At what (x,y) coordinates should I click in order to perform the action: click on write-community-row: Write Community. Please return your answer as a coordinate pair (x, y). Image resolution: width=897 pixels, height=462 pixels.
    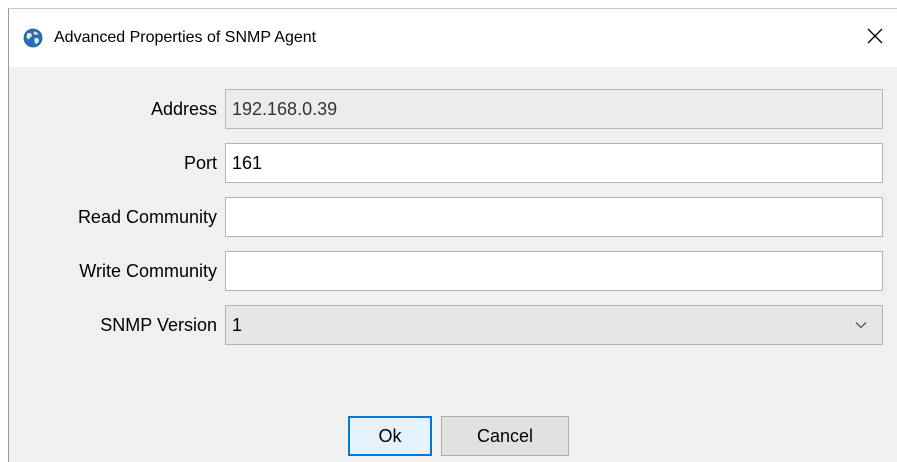
    Looking at the image, I should click on (453, 271).